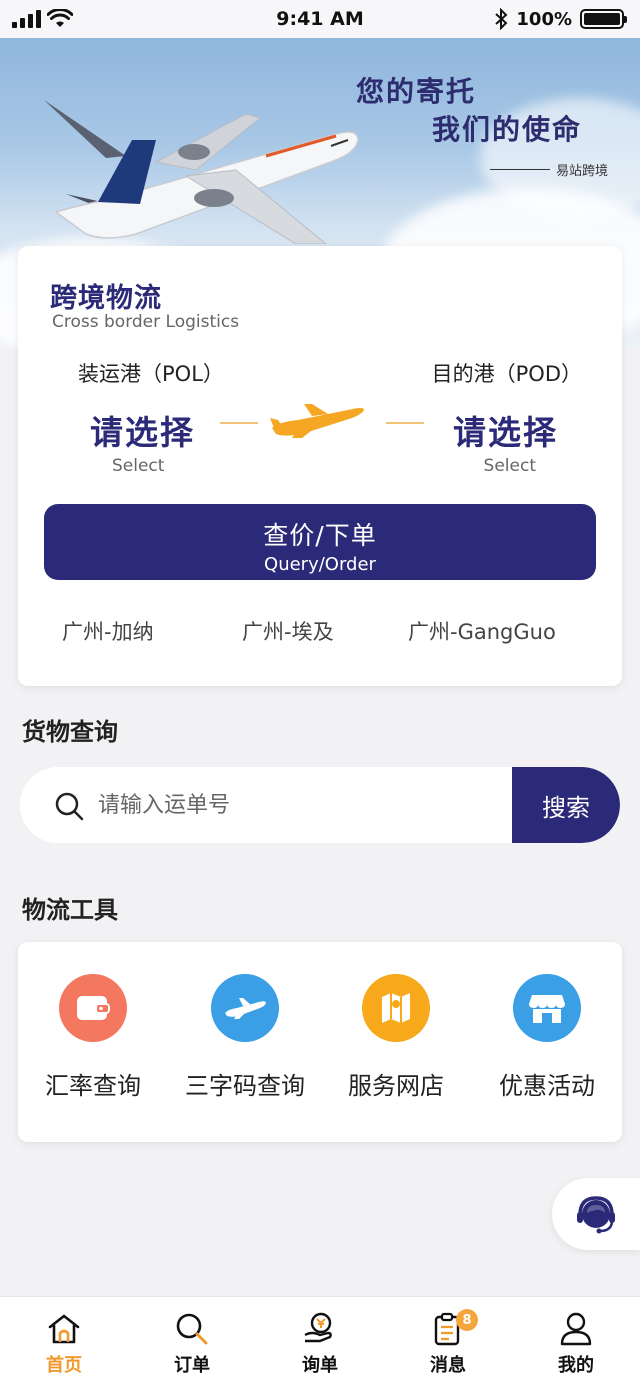 This screenshot has width=640, height=1386. What do you see at coordinates (507, 129) in the screenshot?
I see `banner-slogan-line2: 我们的使命` at bounding box center [507, 129].